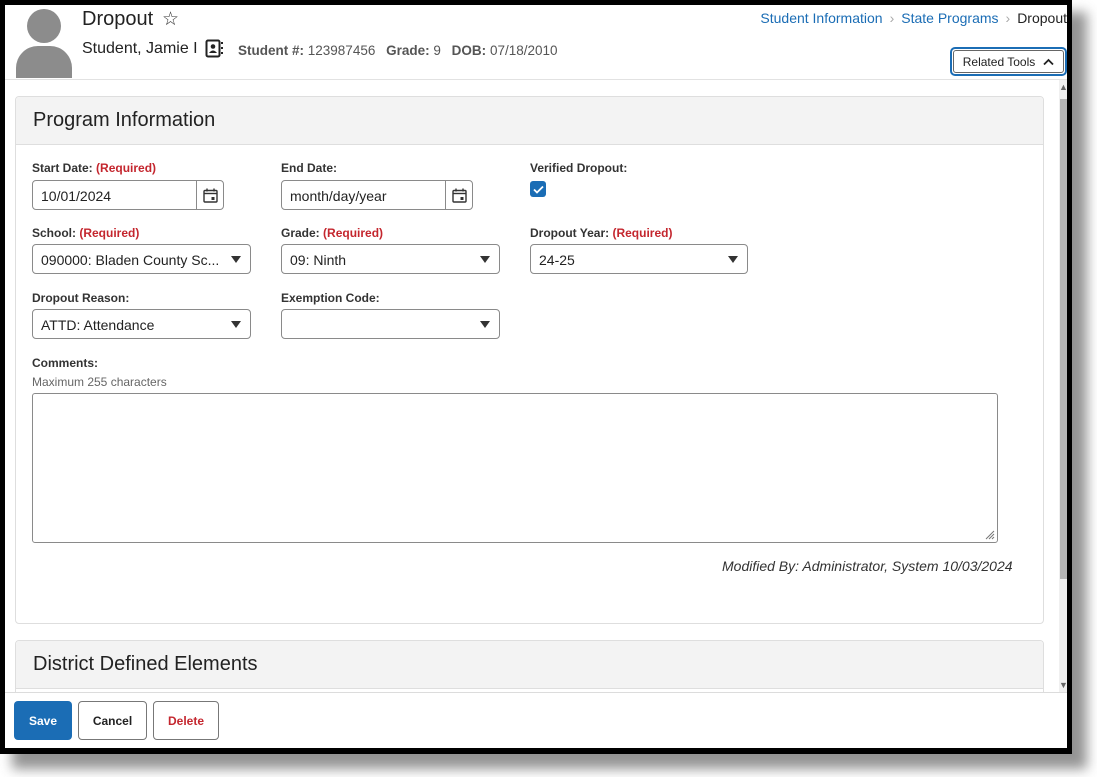  Describe the element at coordinates (300, 233) in the screenshot. I see `grade-label-text: Grade:` at that location.